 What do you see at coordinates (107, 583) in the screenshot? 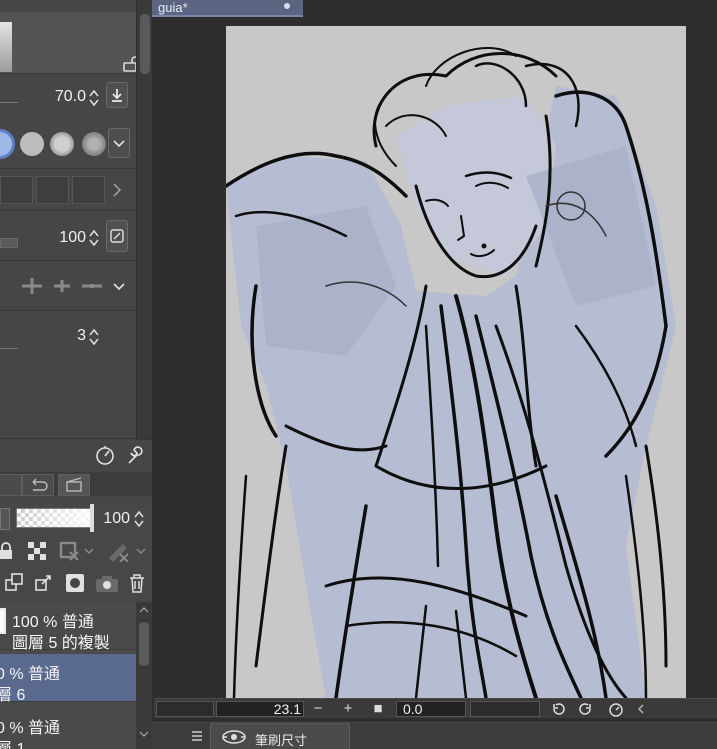
I see `camera-layer-icon` at bounding box center [107, 583].